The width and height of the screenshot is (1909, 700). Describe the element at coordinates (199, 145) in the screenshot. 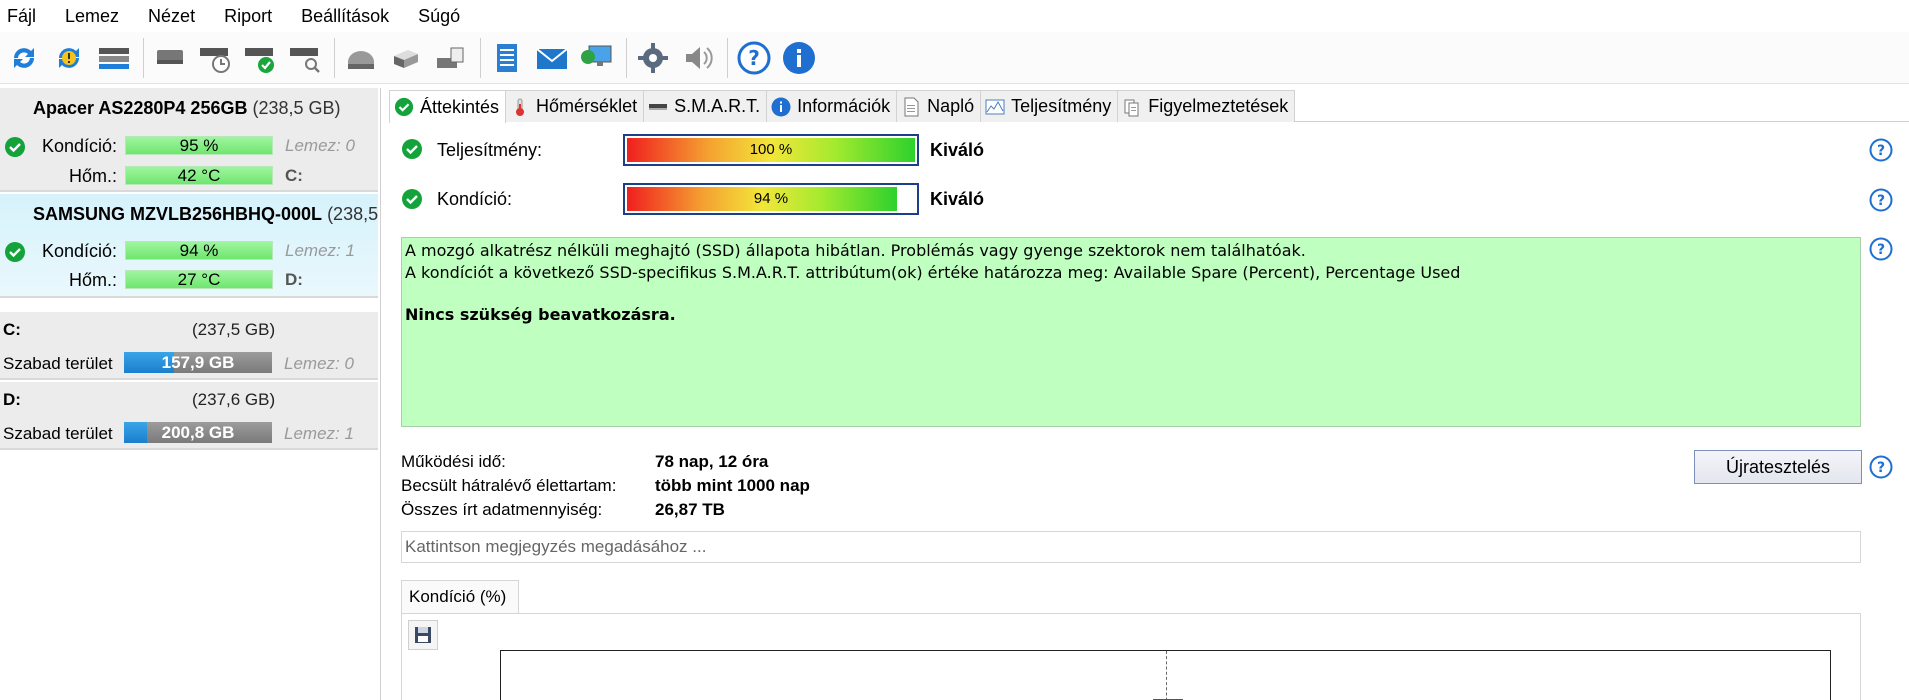

I see `condition-bar: 95 %` at that location.